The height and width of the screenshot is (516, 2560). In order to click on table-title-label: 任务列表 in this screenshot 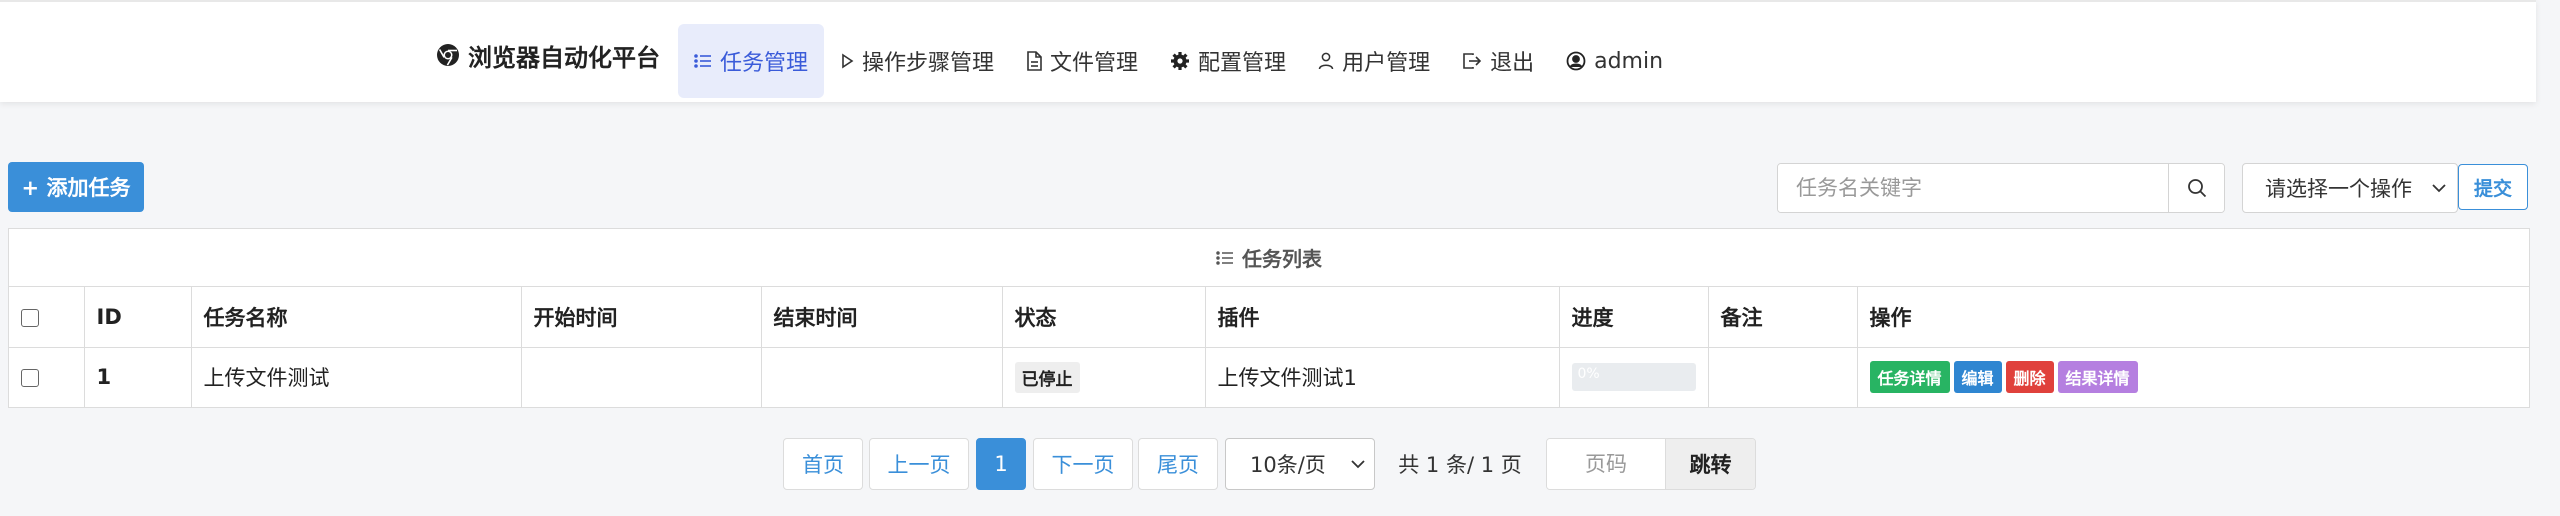, I will do `click(1282, 259)`.